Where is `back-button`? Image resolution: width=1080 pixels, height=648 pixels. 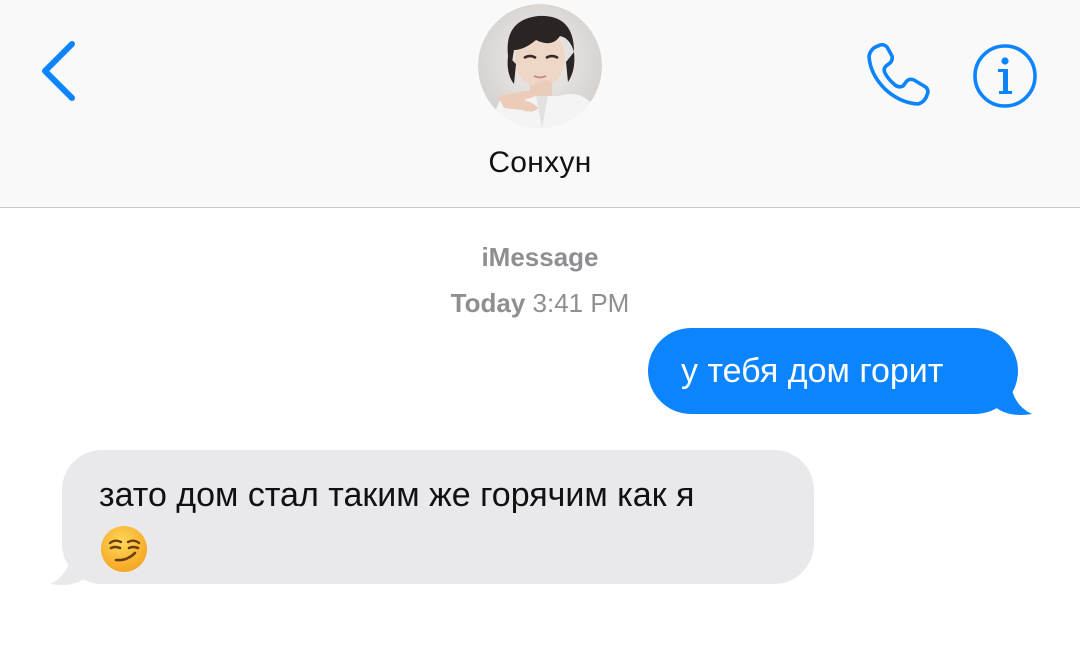 back-button is located at coordinates (60, 71).